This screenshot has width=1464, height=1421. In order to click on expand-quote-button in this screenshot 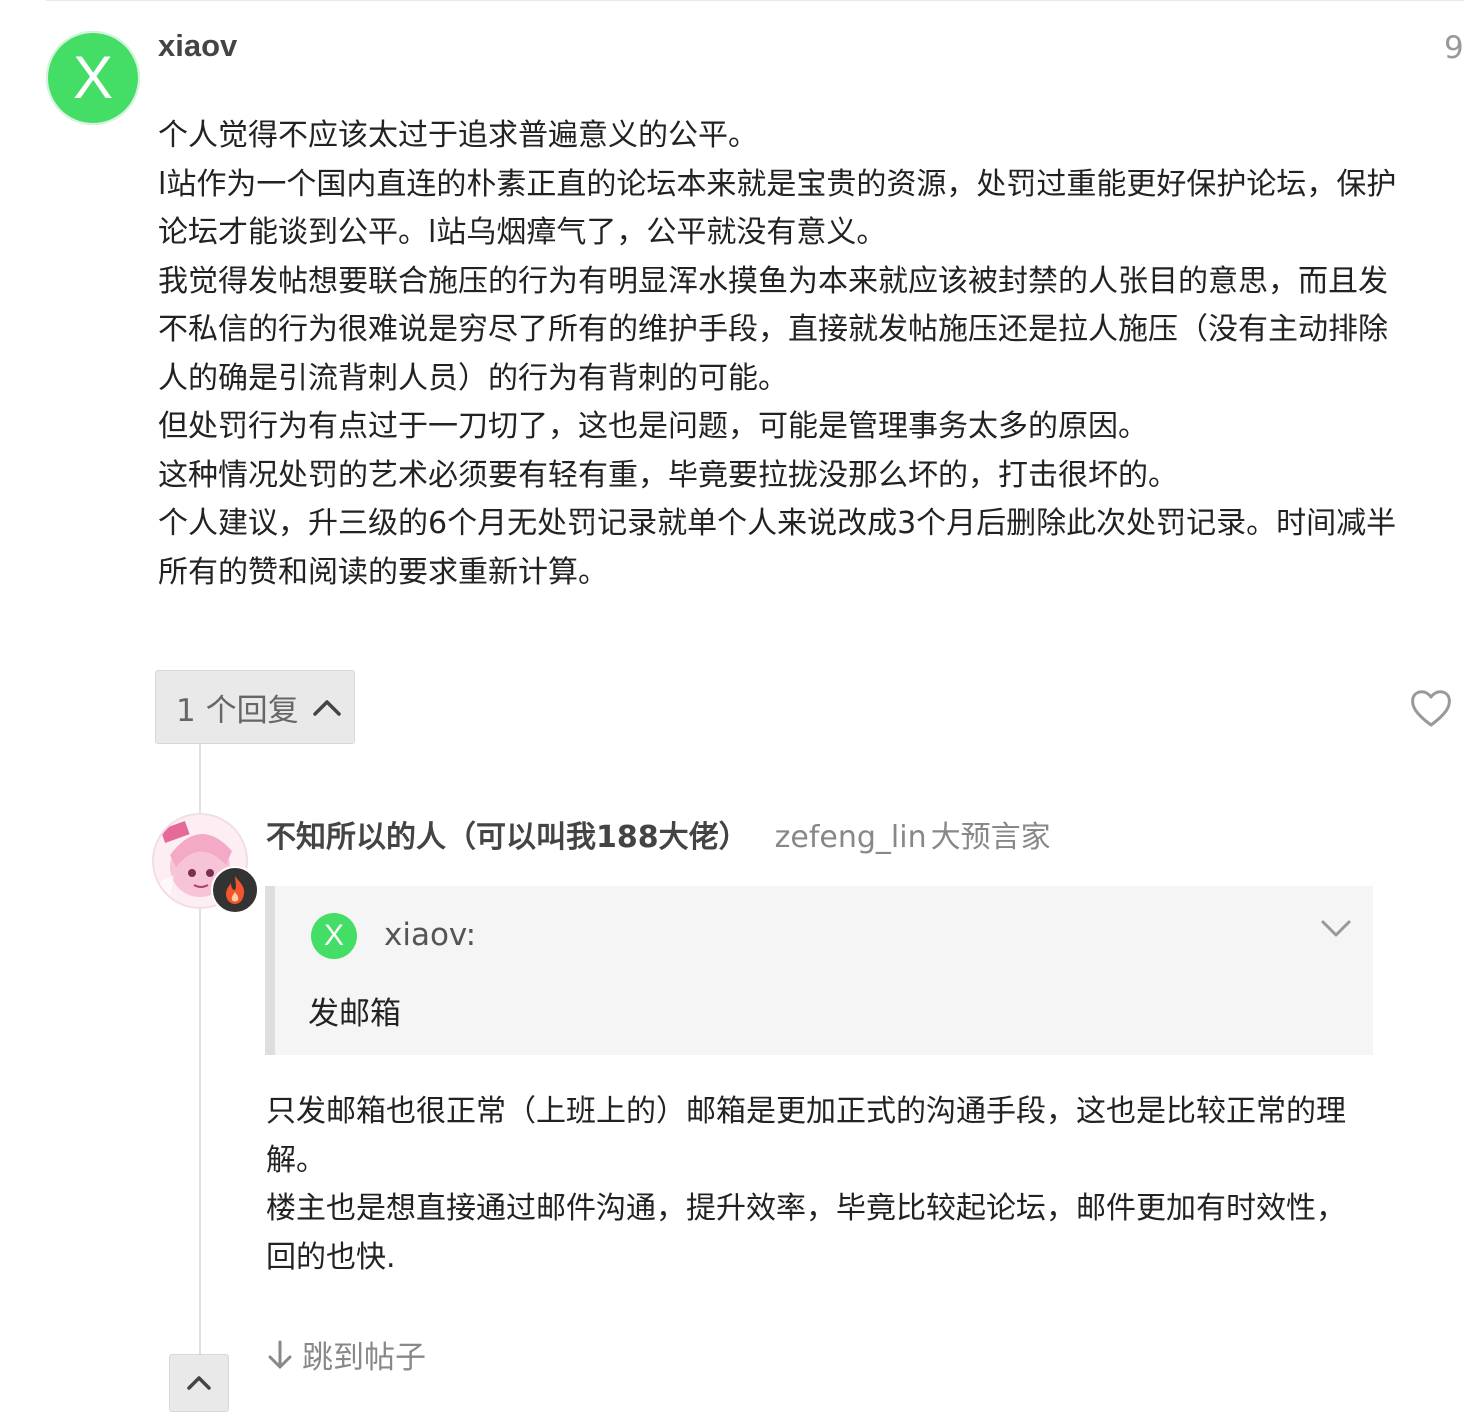, I will do `click(1336, 928)`.